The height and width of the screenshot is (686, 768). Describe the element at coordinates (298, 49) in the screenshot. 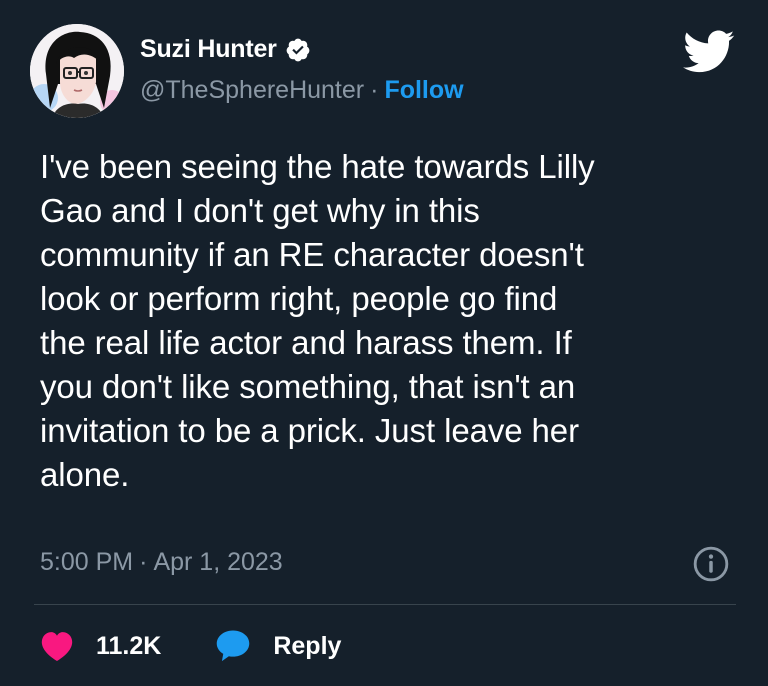

I see `verified-badge-icon` at that location.